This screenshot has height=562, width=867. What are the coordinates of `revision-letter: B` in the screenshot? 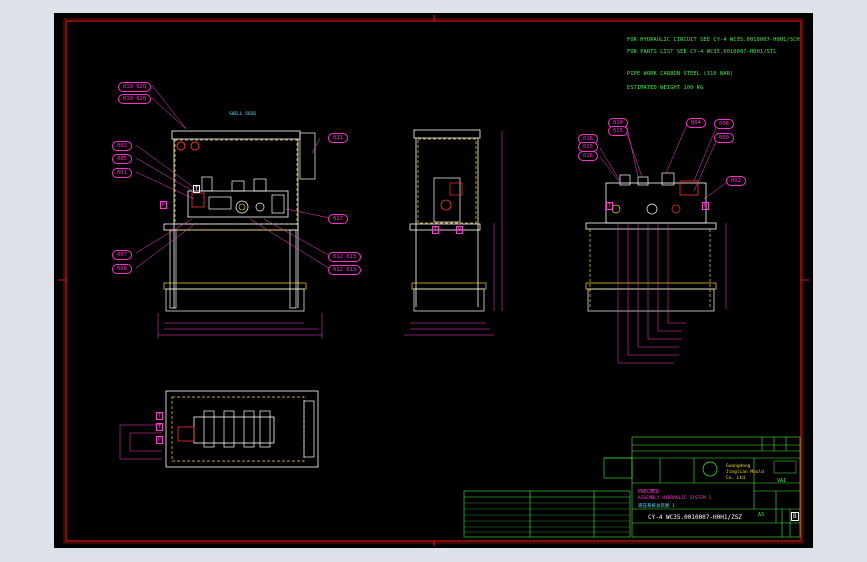 It's located at (795, 516).